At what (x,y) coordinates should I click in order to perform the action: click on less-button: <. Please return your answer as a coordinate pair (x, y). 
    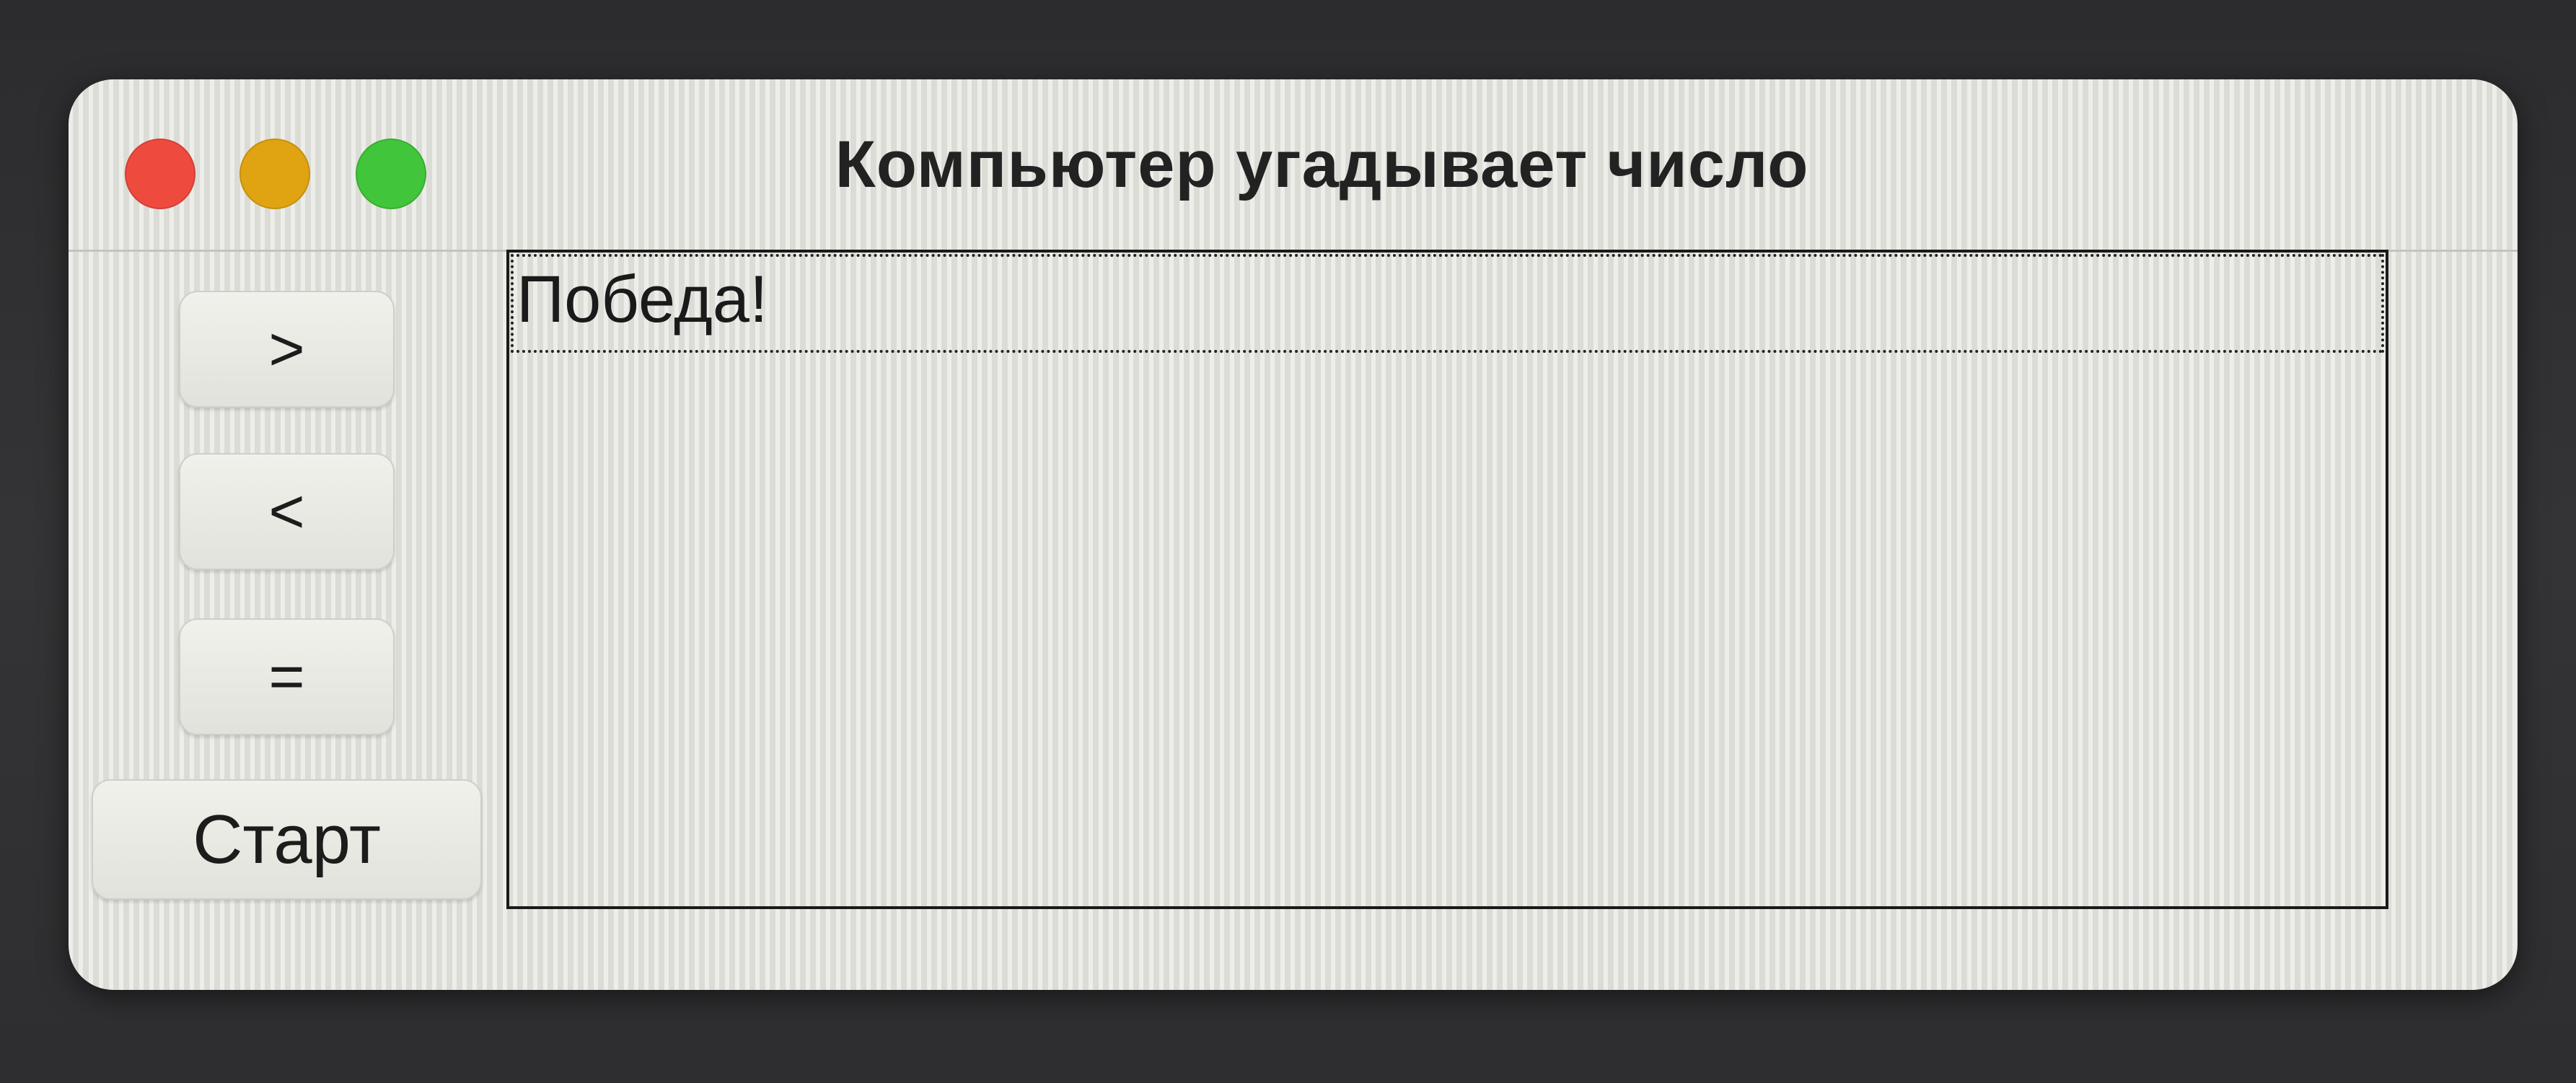
    Looking at the image, I should click on (287, 511).